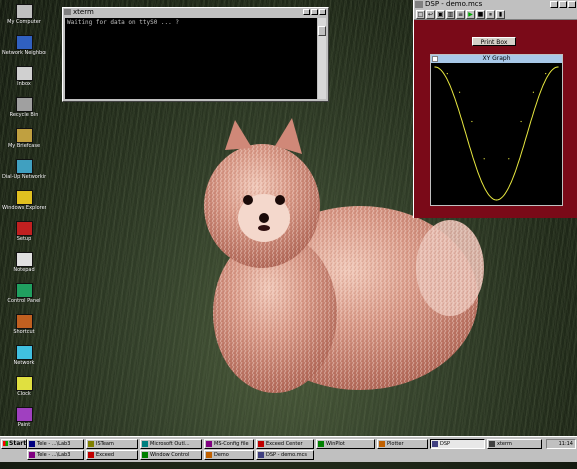  What do you see at coordinates (285, 455) in the screenshot?
I see `taskbar-task-button: DSP - demo.mcs` at bounding box center [285, 455].